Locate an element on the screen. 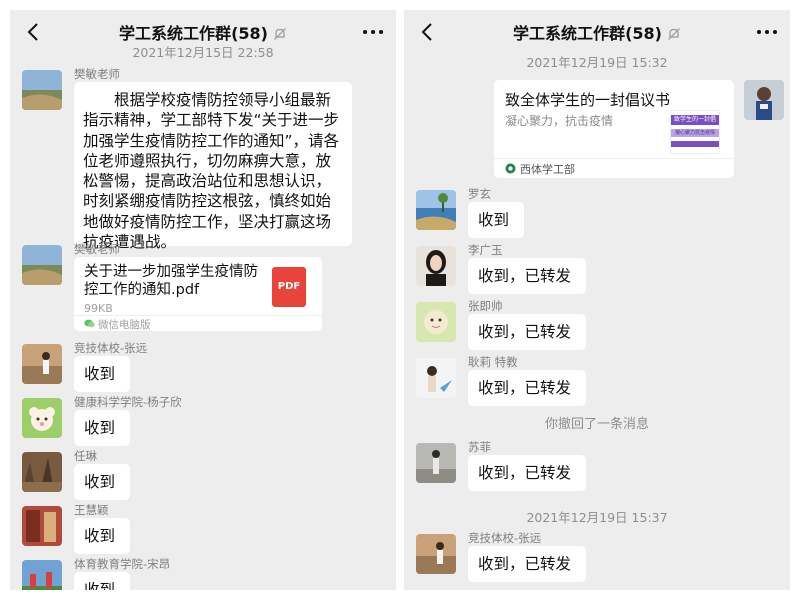  timestamp: 2021年12月15日 22:58 is located at coordinates (203, 52).